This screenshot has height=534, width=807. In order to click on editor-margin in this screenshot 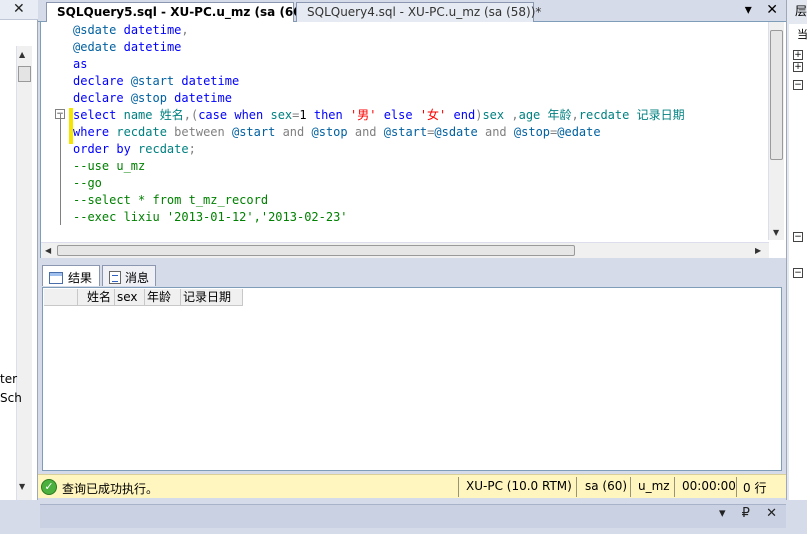, I will do `click(56, 132)`.